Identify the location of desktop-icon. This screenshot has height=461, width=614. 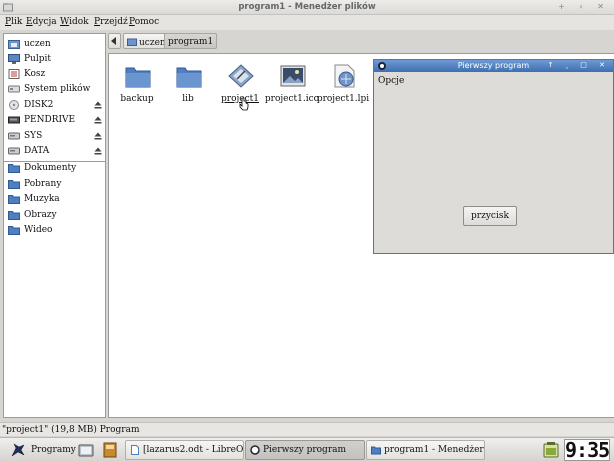
(14, 59).